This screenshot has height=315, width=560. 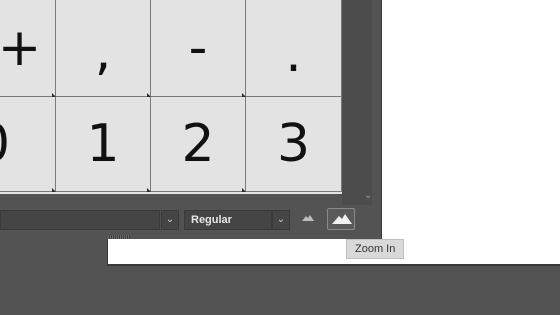 I want to click on zoom-out-button, so click(x=308, y=220).